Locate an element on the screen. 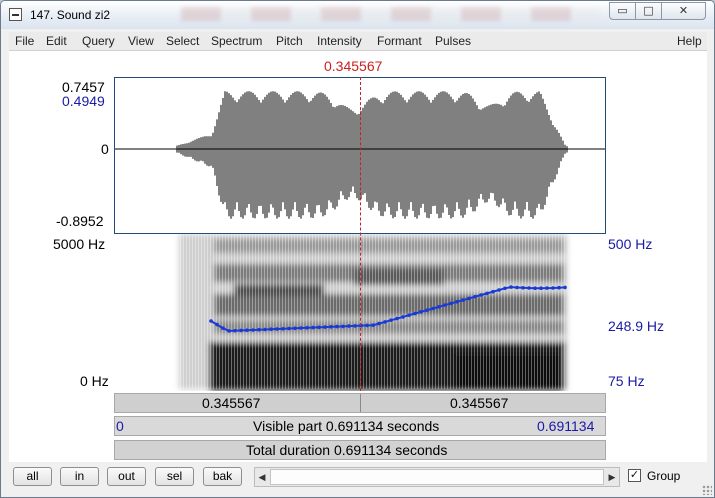 The height and width of the screenshot is (498, 715). menu-intensity: Intensity is located at coordinates (339, 41).